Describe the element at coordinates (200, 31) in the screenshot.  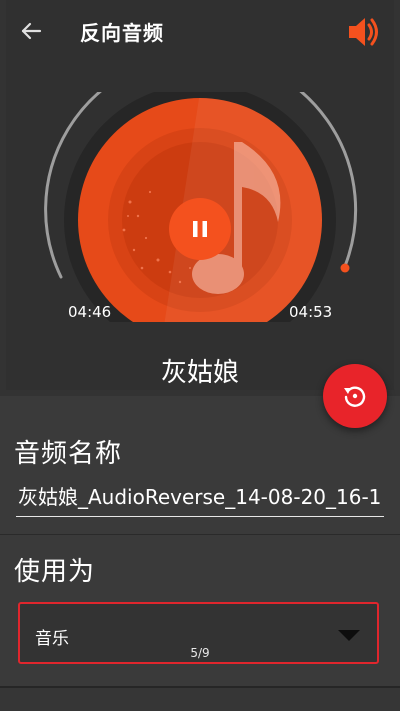
I see `top-app-bar: 反向音频` at that location.